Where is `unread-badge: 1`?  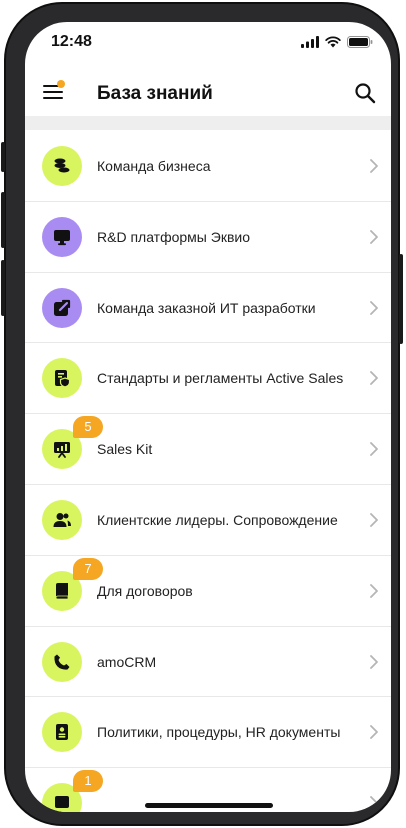 unread-badge: 1 is located at coordinates (88, 781).